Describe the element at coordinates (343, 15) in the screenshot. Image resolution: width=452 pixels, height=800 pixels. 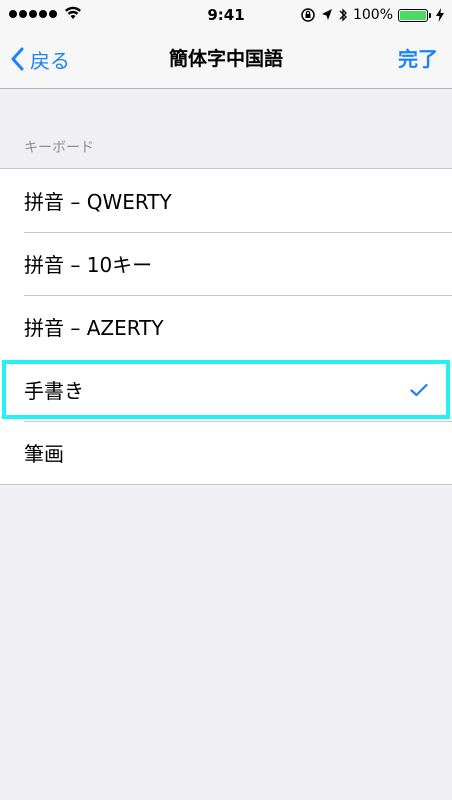
I see `bluetooth-icon` at that location.